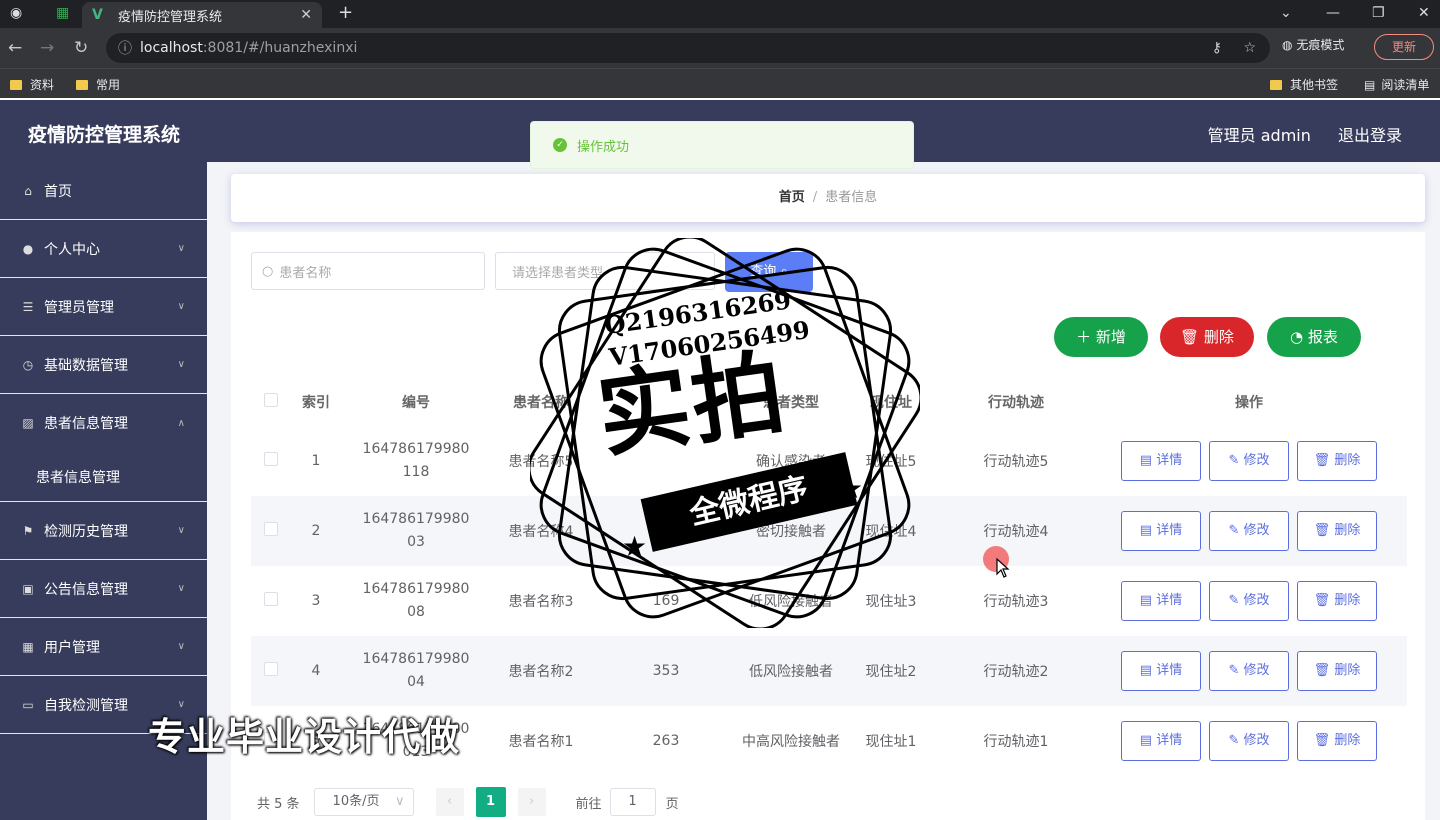  I want to click on goto-page-input: 1, so click(632, 802).